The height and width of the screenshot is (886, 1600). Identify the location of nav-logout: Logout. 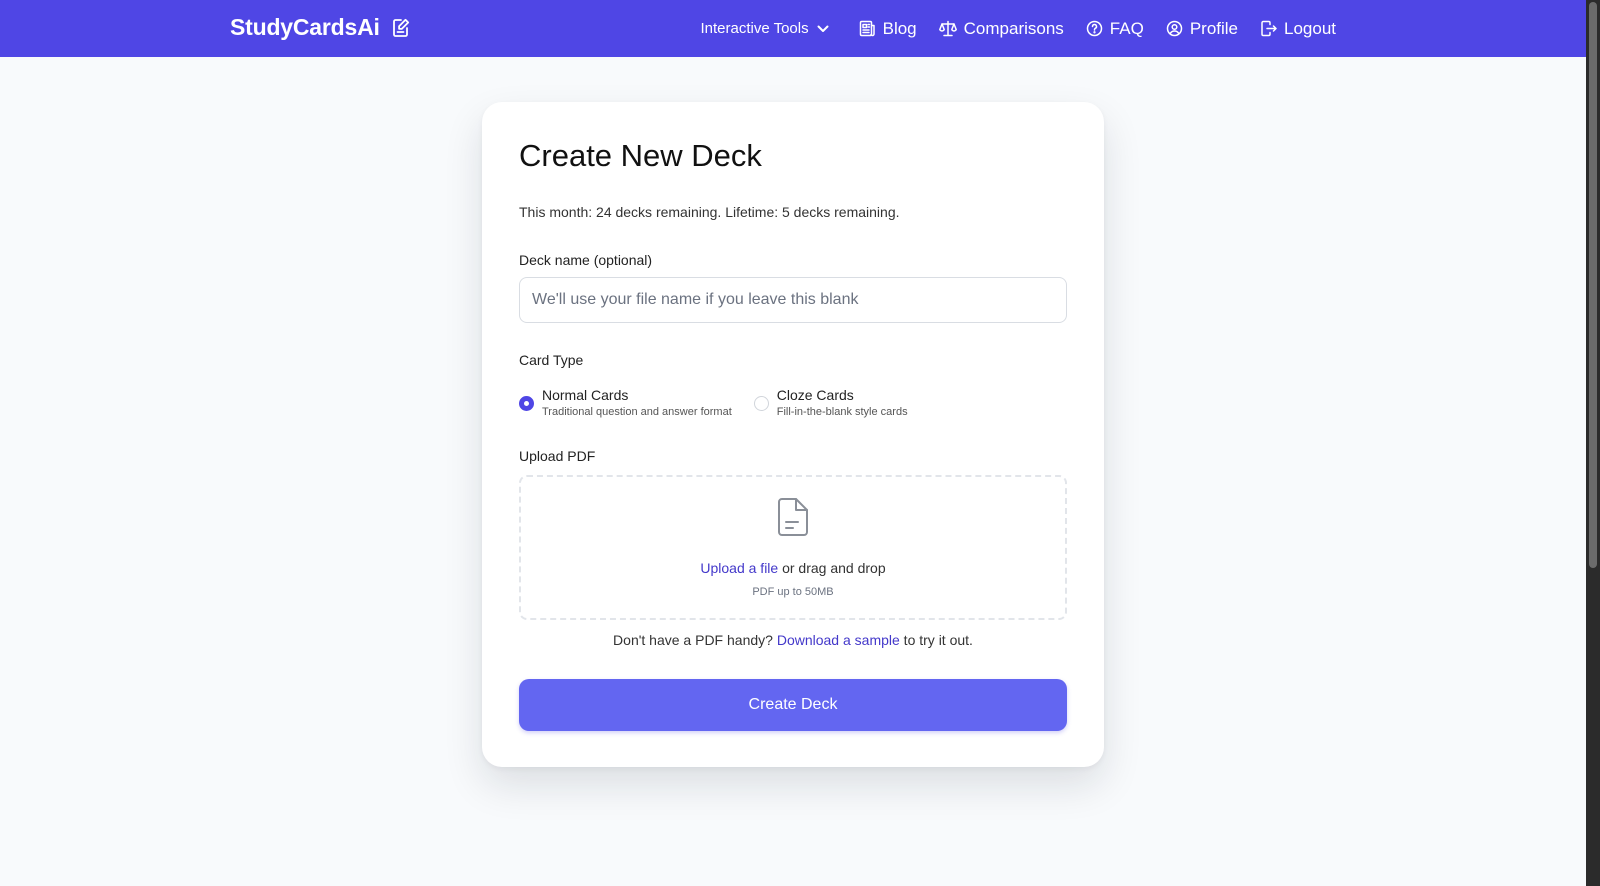
(1298, 29).